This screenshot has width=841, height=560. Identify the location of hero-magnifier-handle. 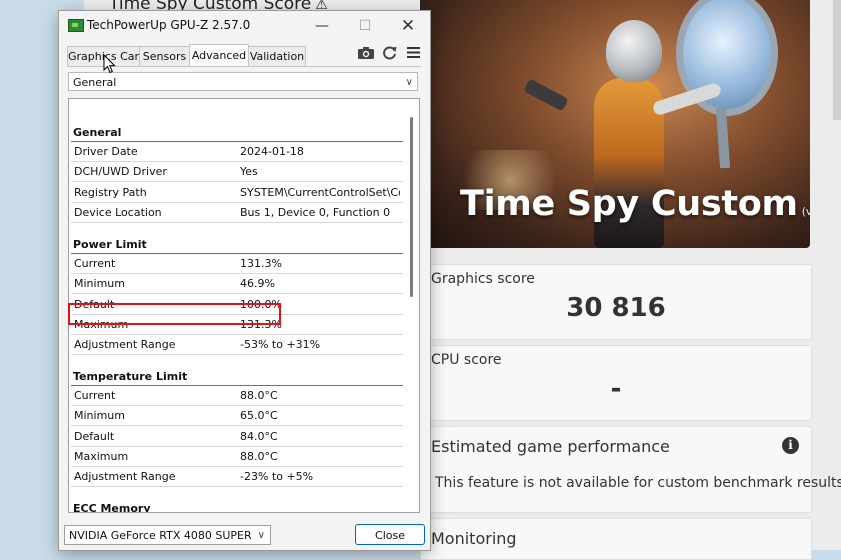
(723, 138).